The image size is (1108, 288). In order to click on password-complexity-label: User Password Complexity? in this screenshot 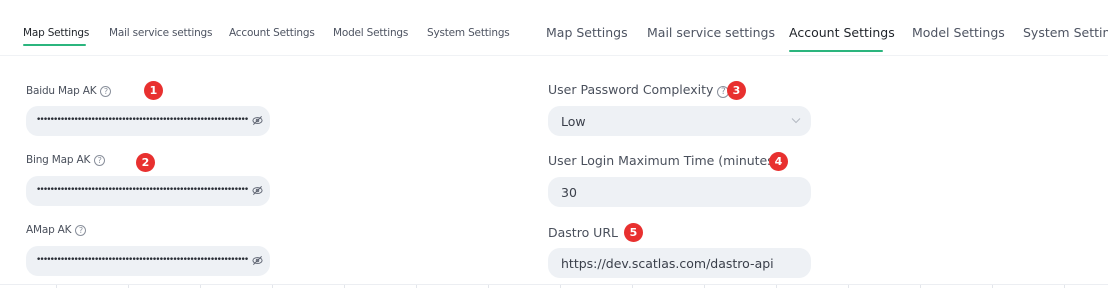, I will do `click(639, 90)`.